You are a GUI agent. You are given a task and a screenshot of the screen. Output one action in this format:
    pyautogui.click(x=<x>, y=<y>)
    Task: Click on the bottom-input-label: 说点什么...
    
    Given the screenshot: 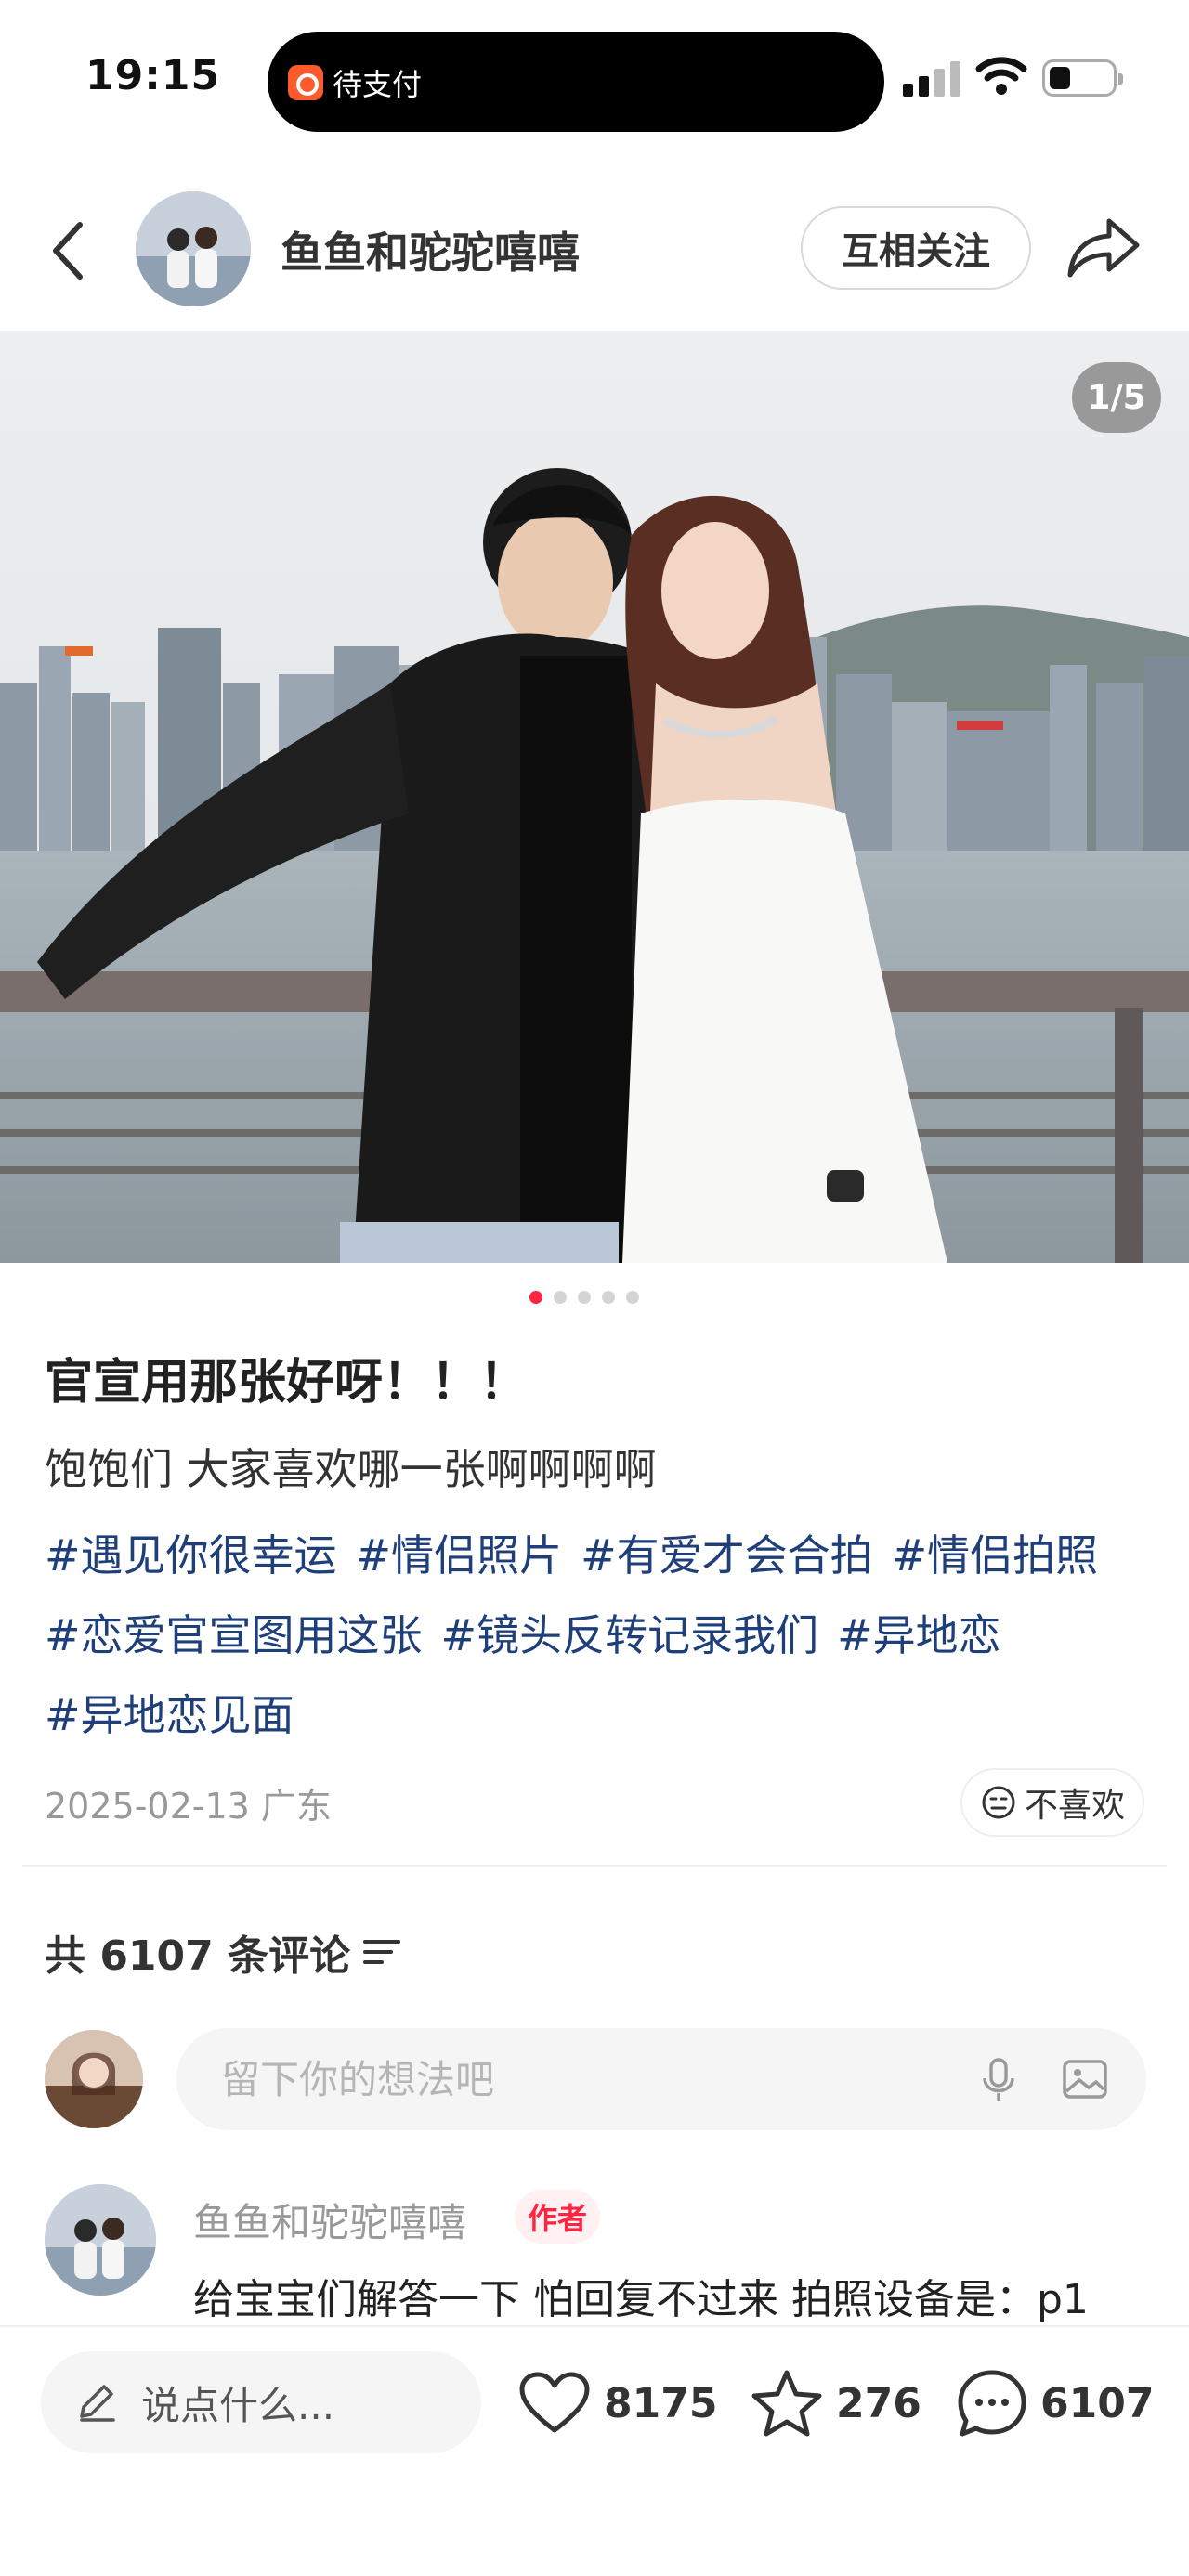 What is the action you would take?
    pyautogui.click(x=238, y=2405)
    